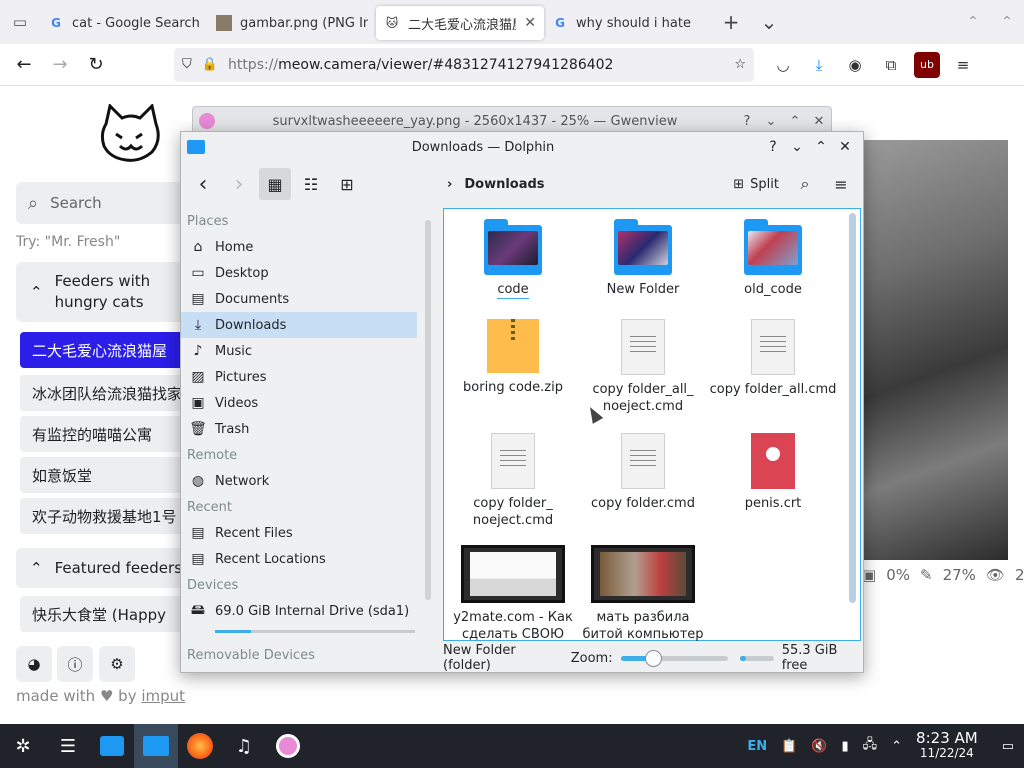 This screenshot has height=768, width=1024. I want to click on system-settings-icon: ☰, so click(68, 746).